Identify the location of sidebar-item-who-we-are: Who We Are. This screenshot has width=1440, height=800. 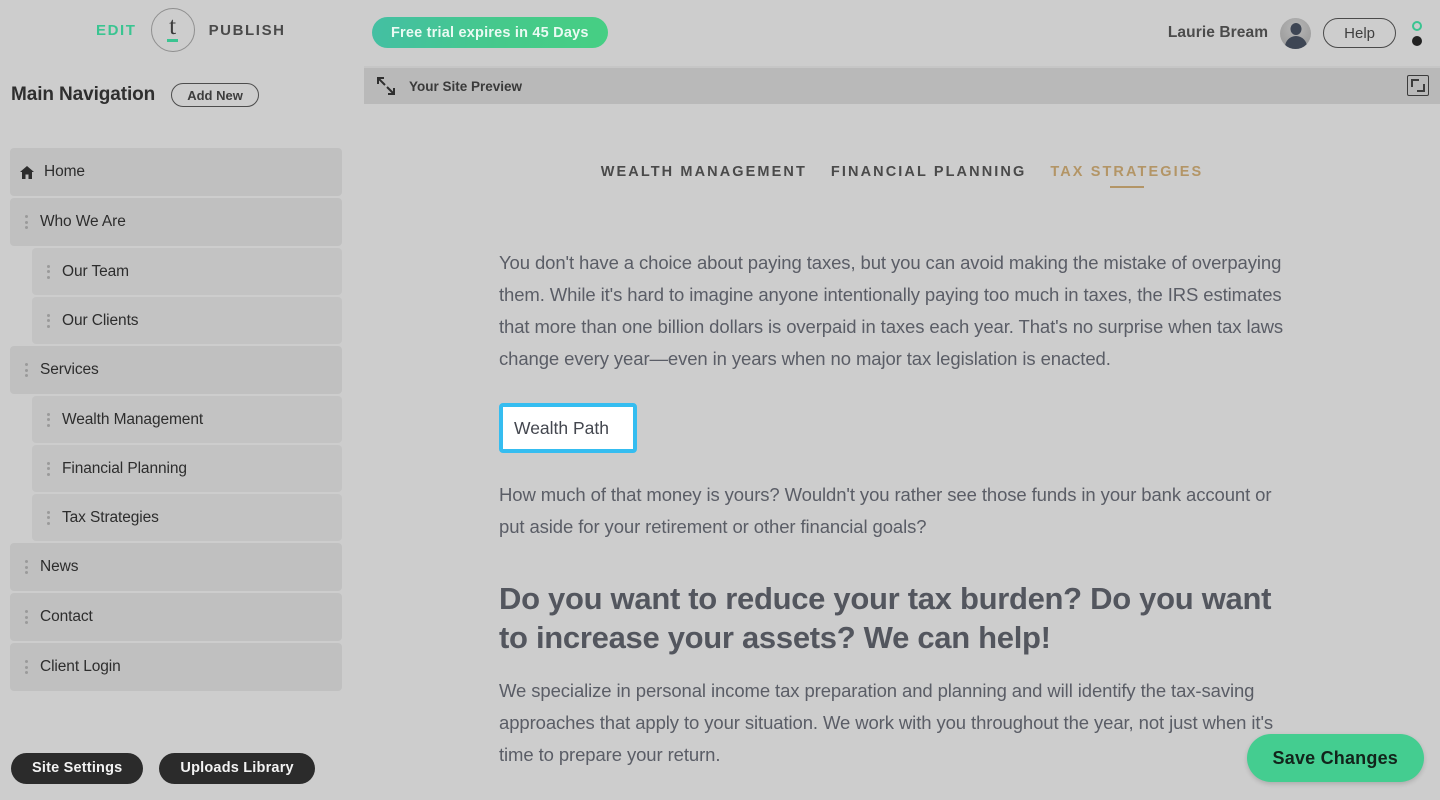
(176, 222).